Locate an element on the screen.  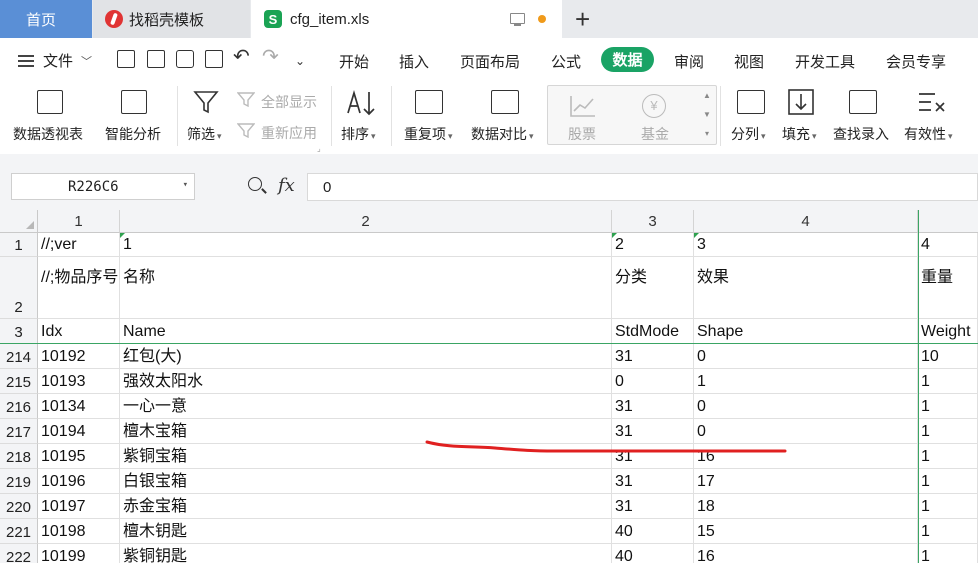
caret-down-icon: ▾ is located at coordinates (185, 185).